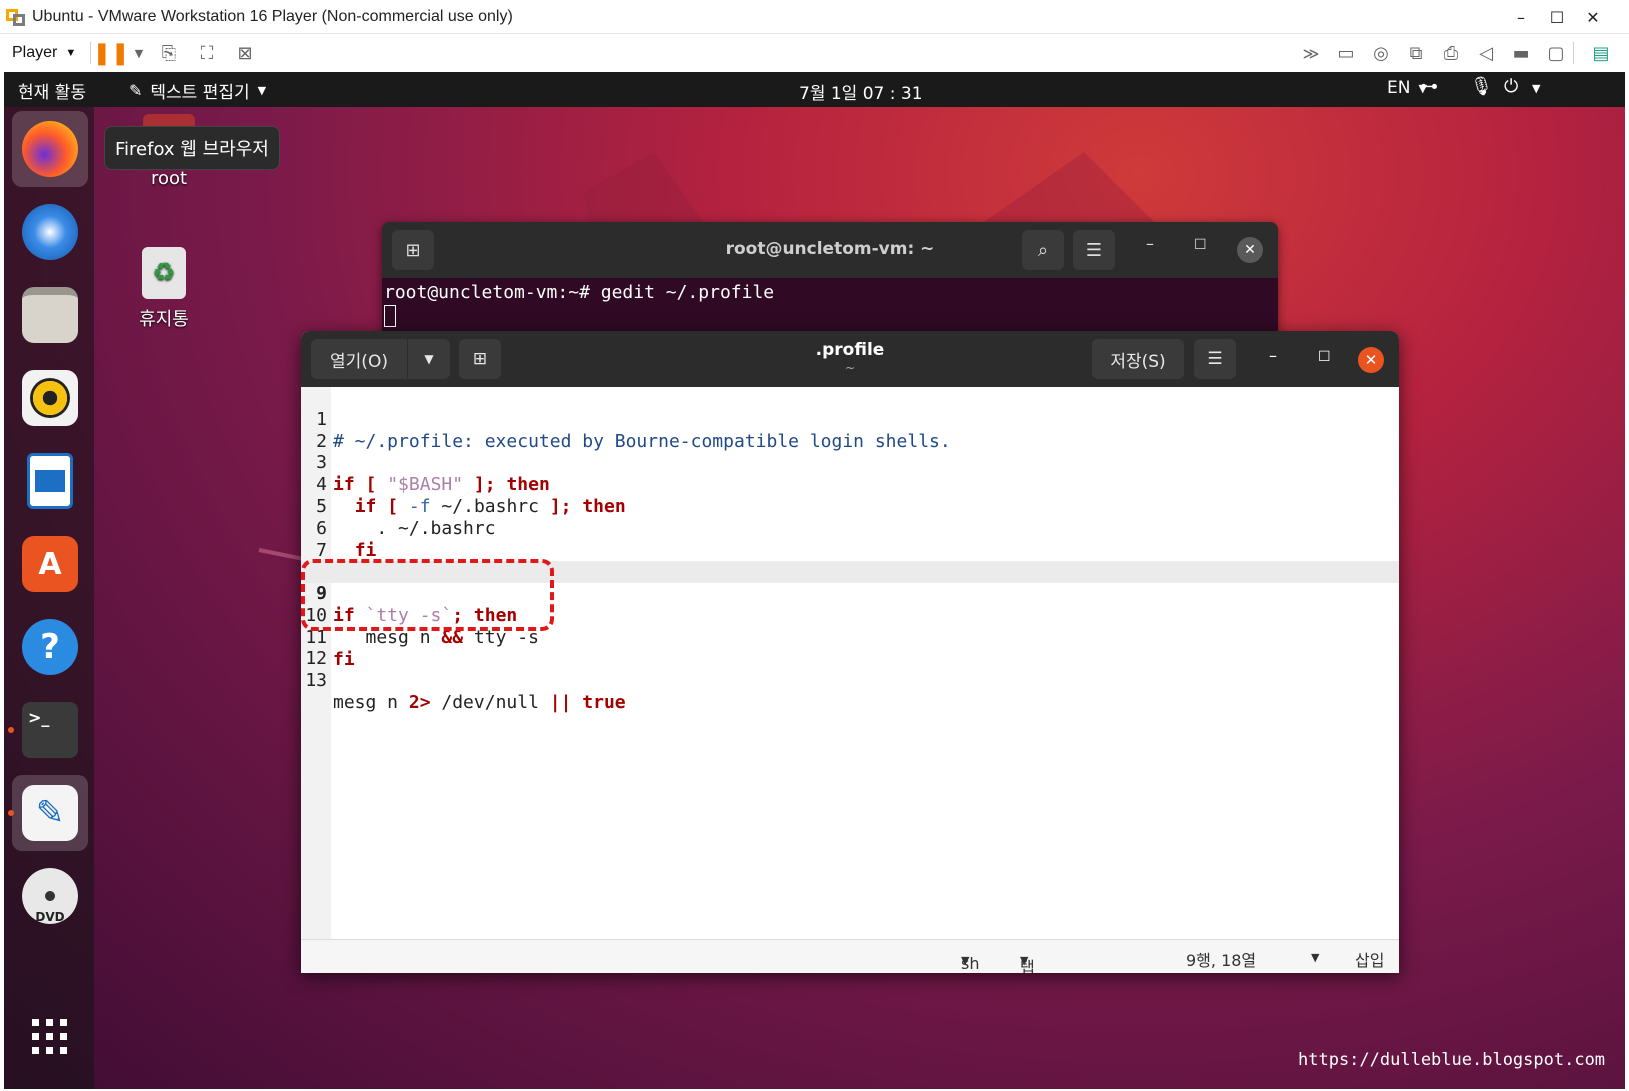 This screenshot has height=1091, width=1629. Describe the element at coordinates (850, 956) in the screenshot. I see `gedit-statusbar: sh ▼ 탭 너비: 8 ▼ 9행, 18열 ▼ 삽입` at that location.